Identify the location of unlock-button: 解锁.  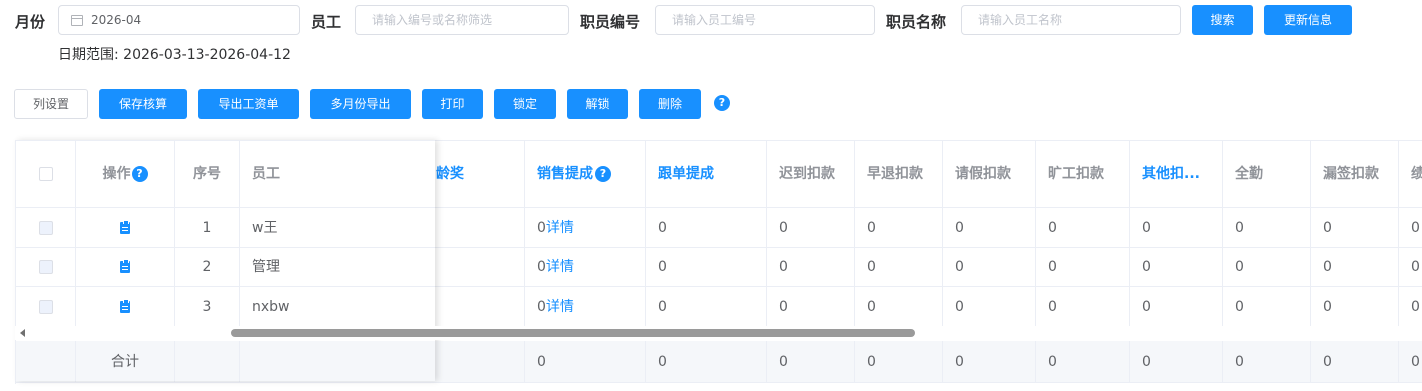
(597, 104).